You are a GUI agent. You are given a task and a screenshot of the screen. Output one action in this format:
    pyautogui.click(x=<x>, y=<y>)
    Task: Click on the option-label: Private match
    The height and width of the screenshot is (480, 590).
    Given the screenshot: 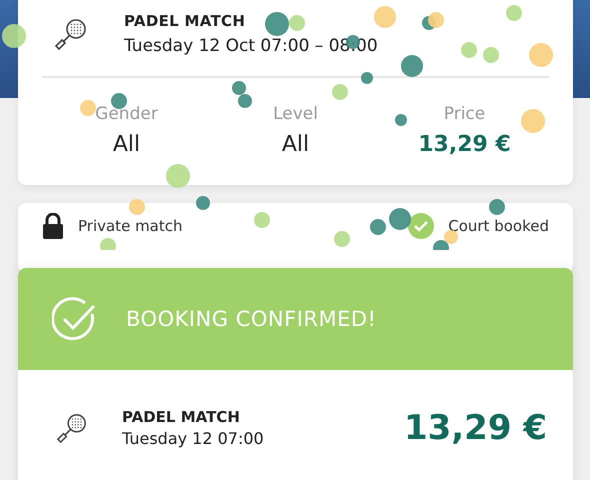 What is the action you would take?
    pyautogui.click(x=130, y=226)
    